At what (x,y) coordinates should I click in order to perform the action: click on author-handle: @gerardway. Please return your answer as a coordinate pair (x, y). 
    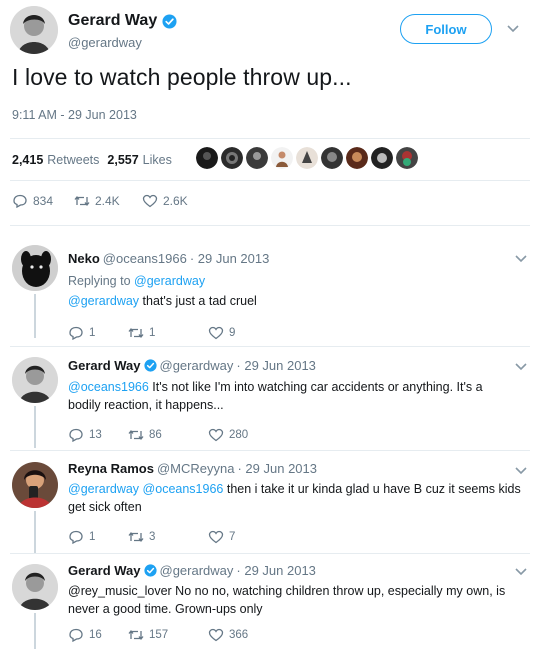
    Looking at the image, I should click on (105, 42).